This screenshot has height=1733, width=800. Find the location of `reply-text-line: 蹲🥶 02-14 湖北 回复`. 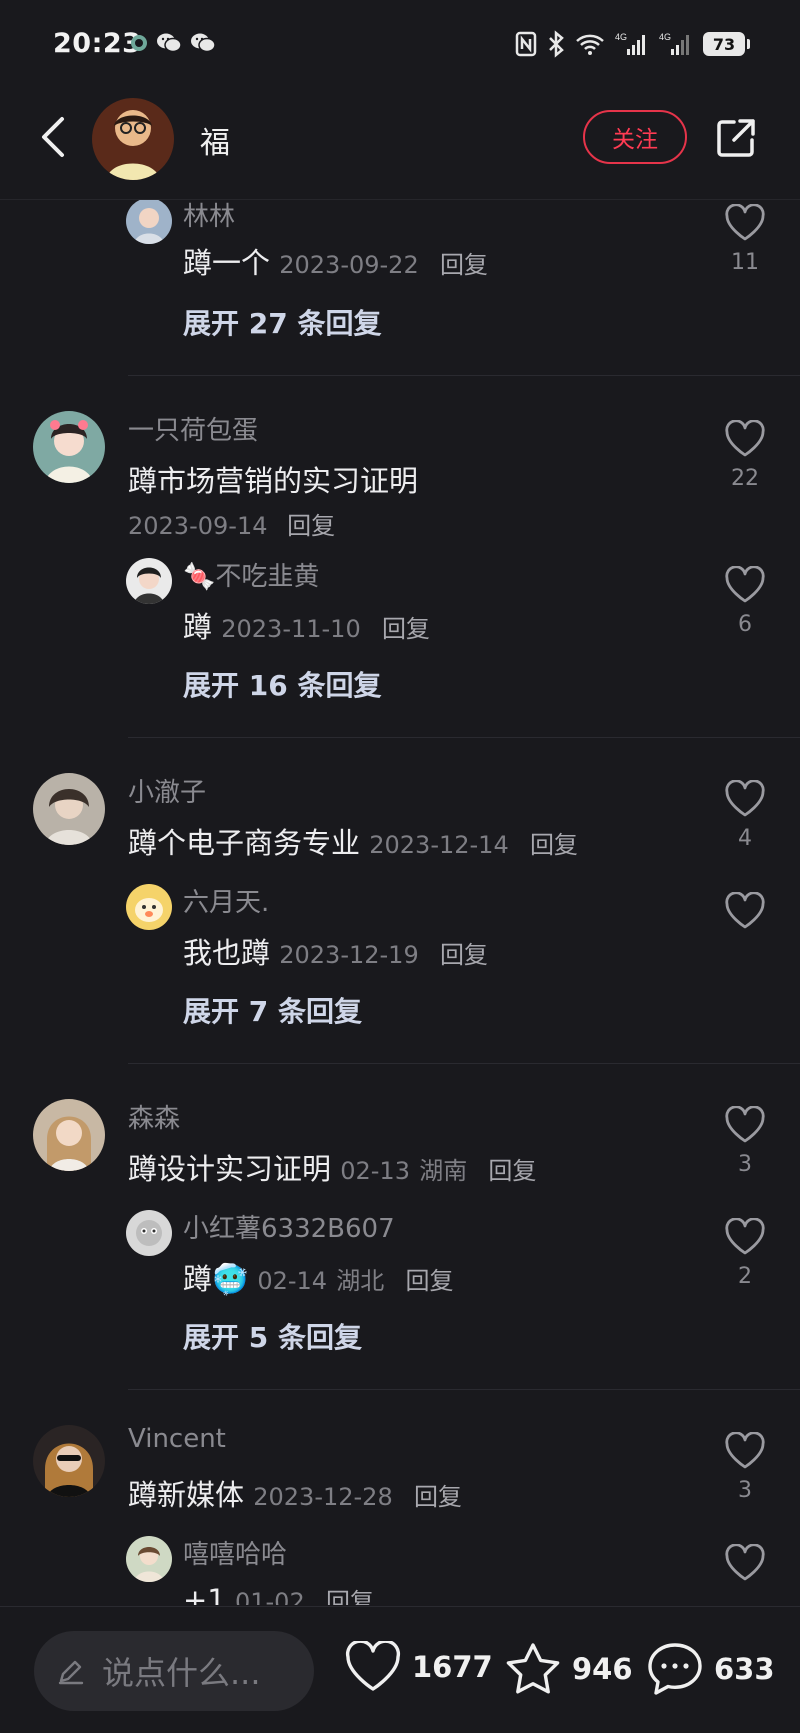

reply-text-line: 蹲🥶 02-14 湖北 回复 is located at coordinates (318, 1277).